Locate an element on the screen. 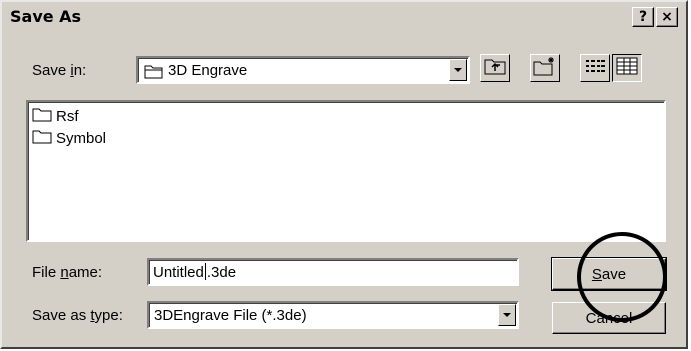 The height and width of the screenshot is (351, 691). list-view-icon is located at coordinates (595, 68).